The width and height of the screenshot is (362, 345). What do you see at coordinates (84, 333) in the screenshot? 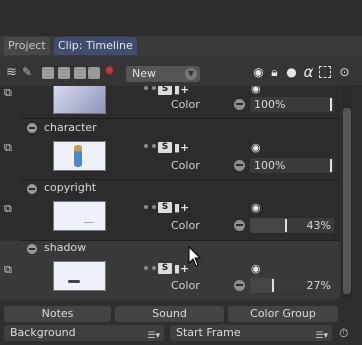
I see `background-select: Background ☰▾` at bounding box center [84, 333].